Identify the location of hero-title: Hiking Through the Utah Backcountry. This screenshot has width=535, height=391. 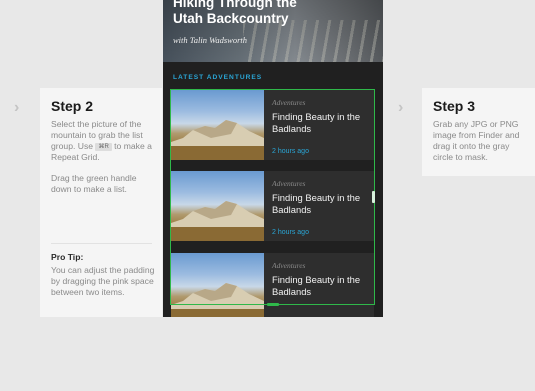
(235, 13).